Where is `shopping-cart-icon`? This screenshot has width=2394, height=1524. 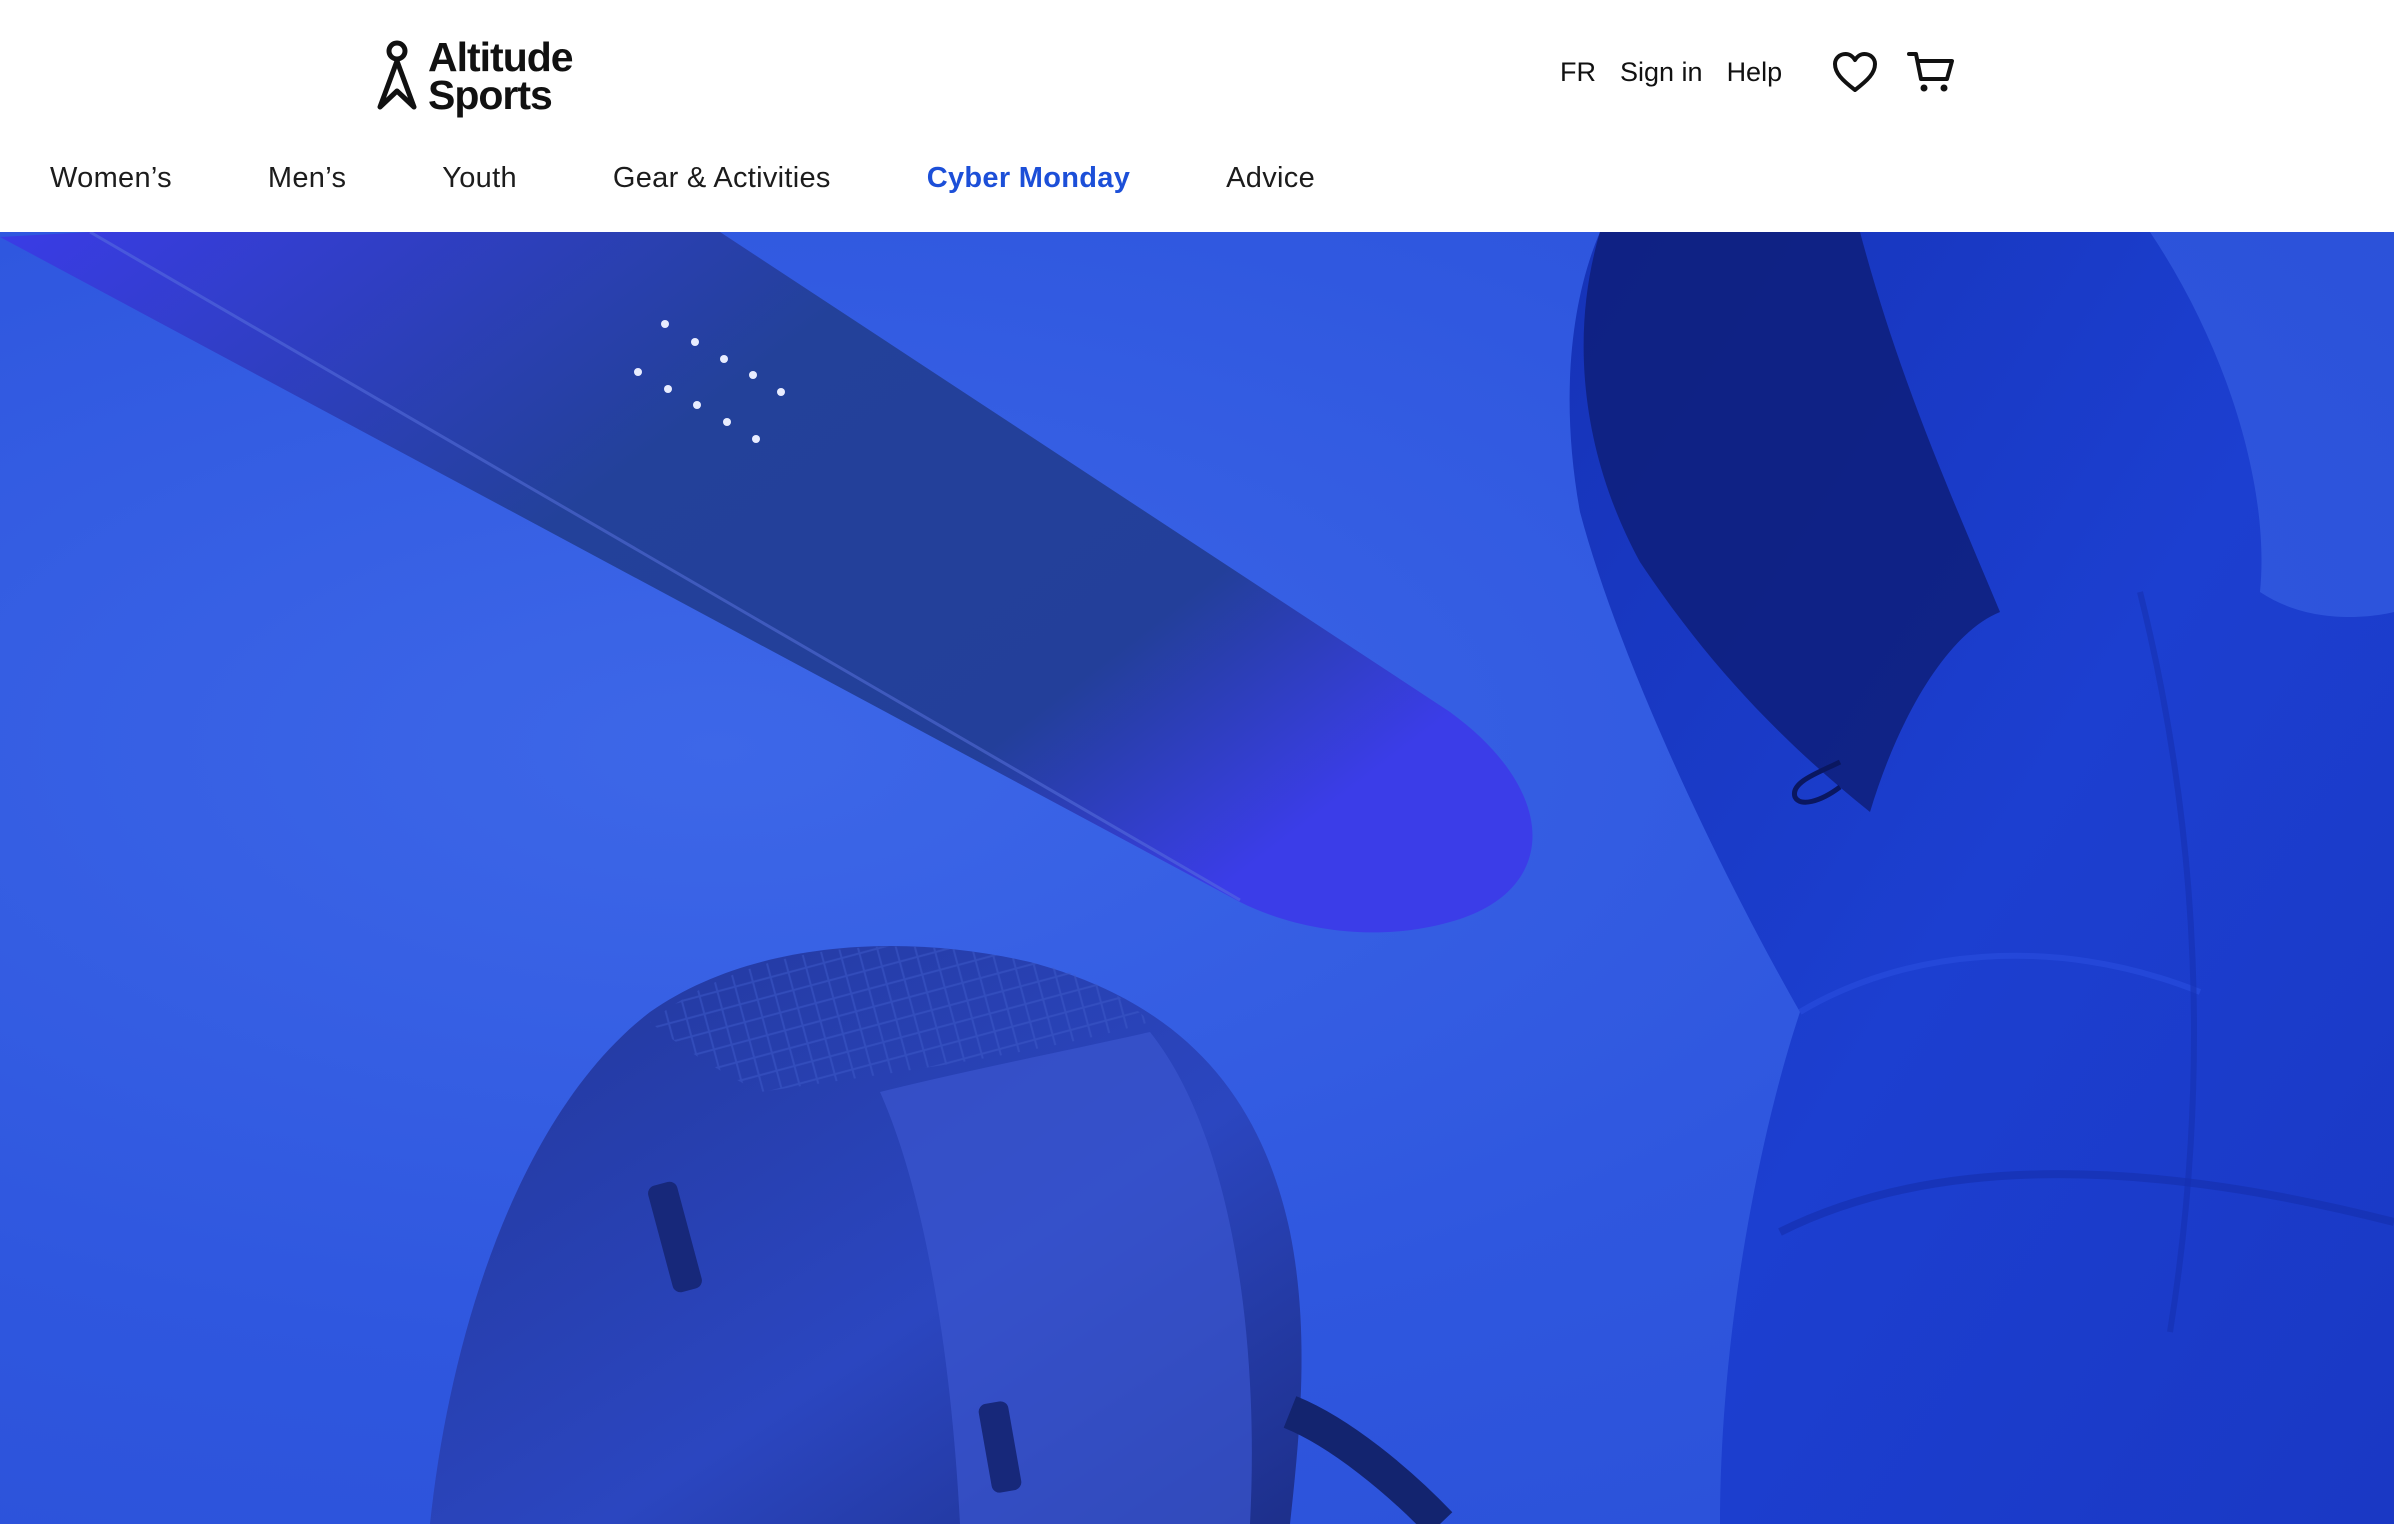 shopping-cart-icon is located at coordinates (1931, 72).